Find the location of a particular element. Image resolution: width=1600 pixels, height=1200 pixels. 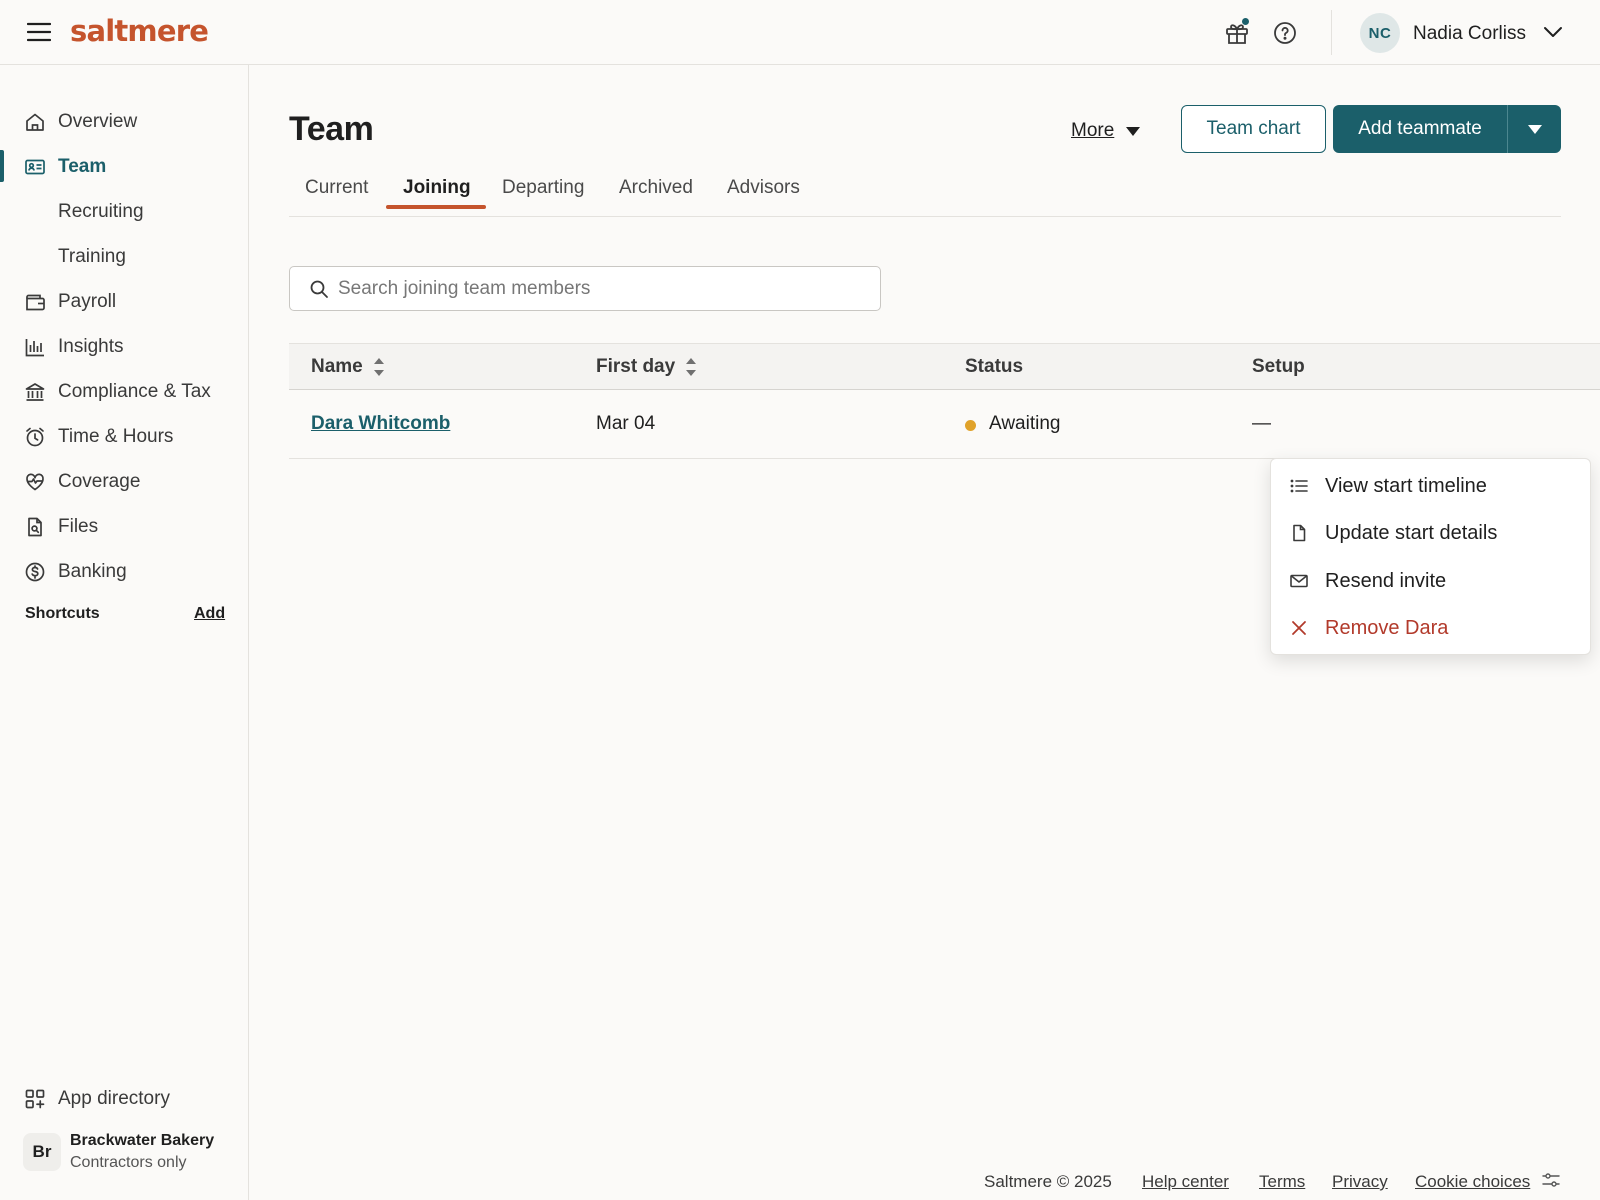

page-title: Team is located at coordinates (331, 129).